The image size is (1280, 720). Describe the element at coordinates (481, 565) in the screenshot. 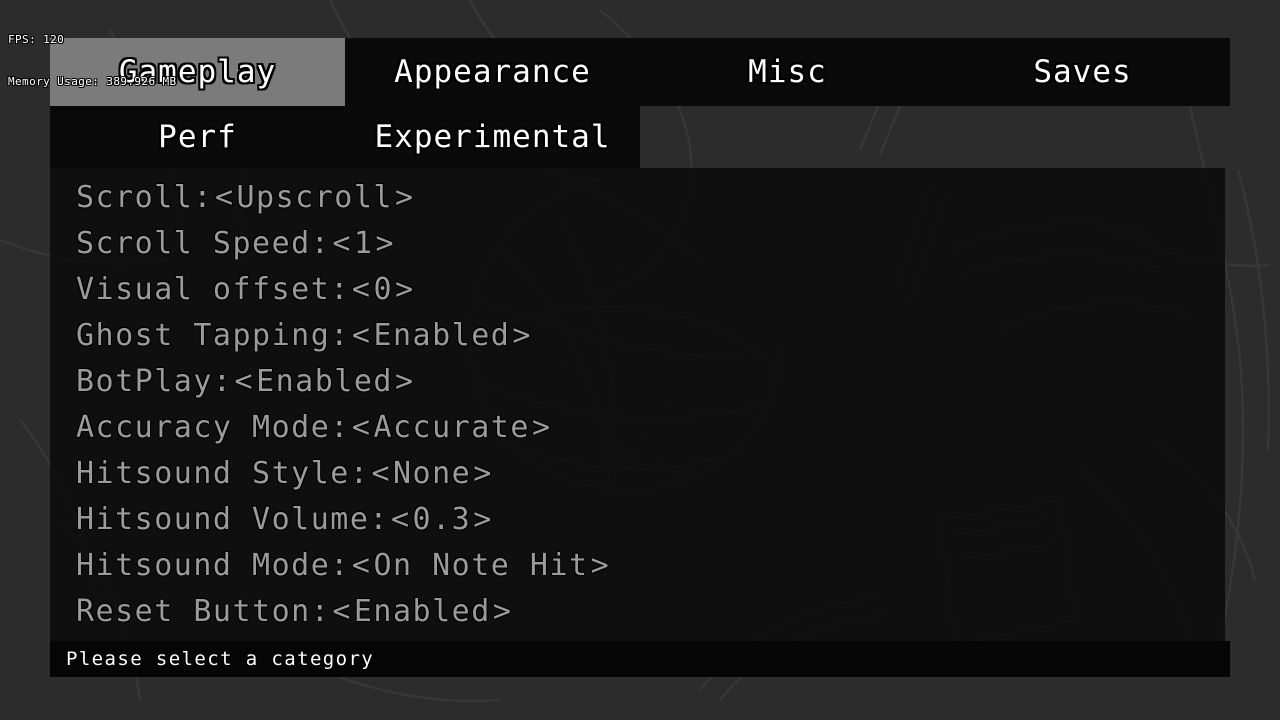

I see `setting-value: On Note Hit` at that location.